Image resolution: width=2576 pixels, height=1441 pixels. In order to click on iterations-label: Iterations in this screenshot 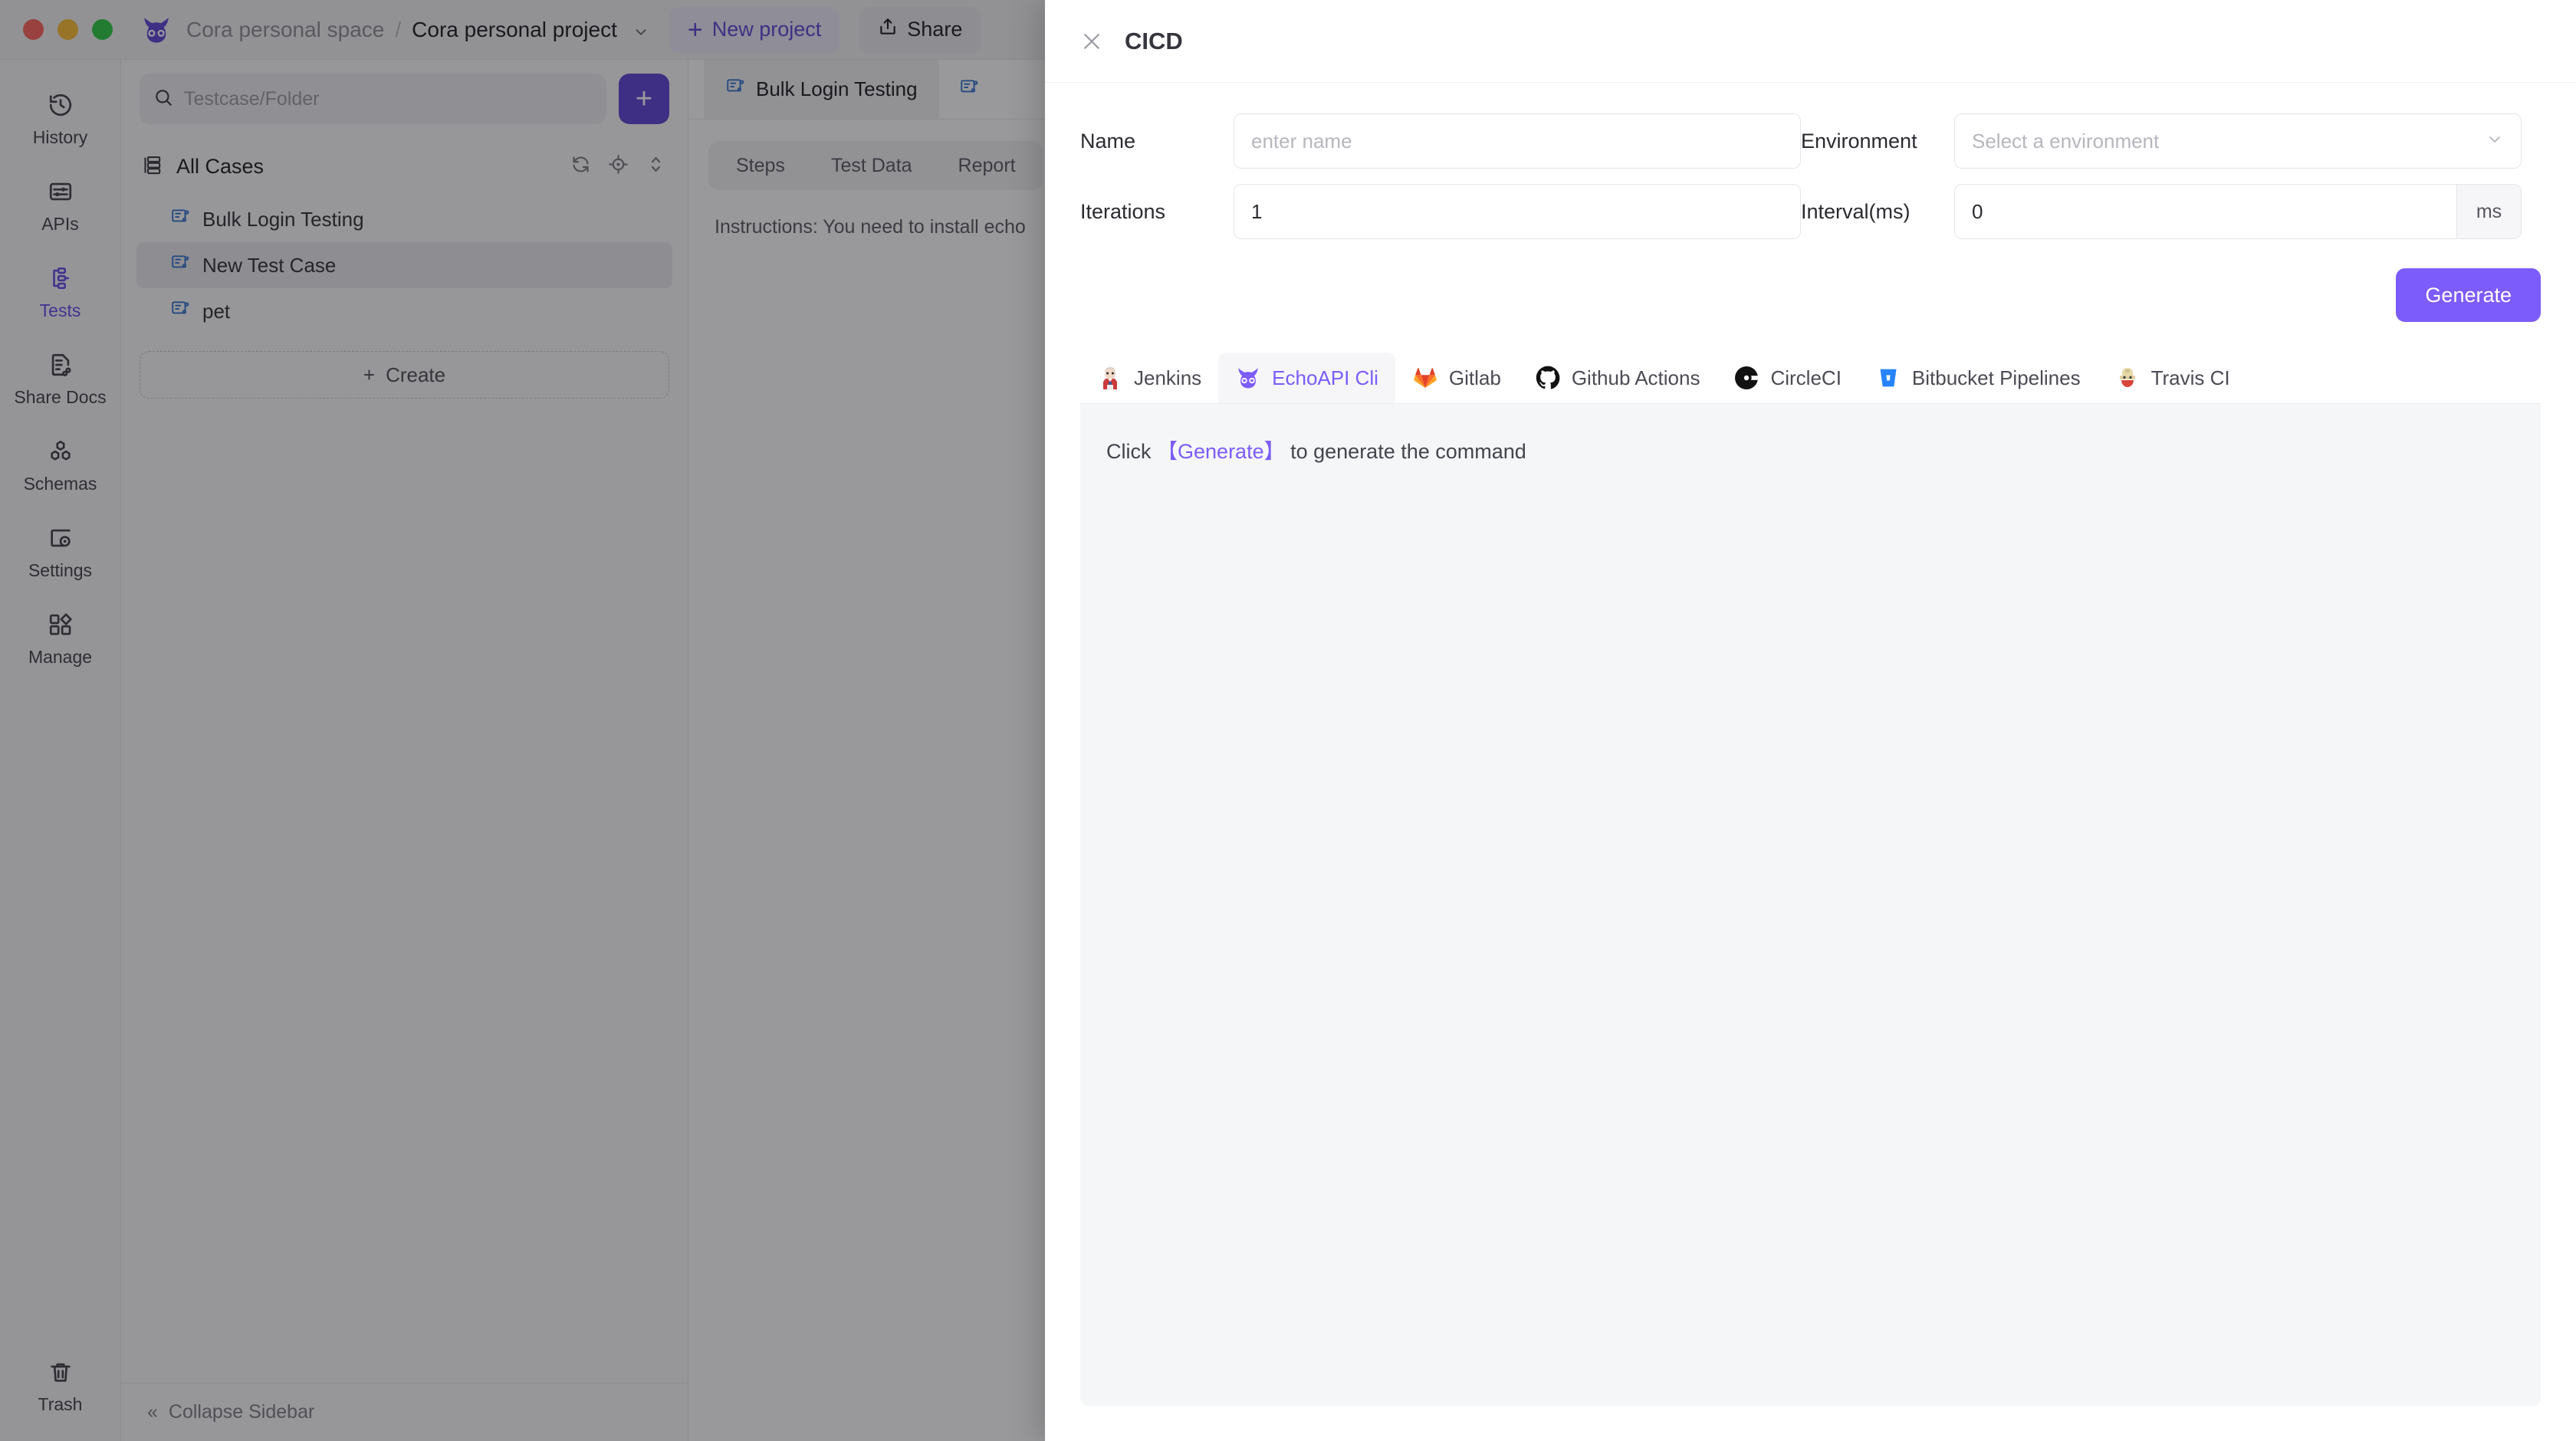, I will do `click(1123, 211)`.